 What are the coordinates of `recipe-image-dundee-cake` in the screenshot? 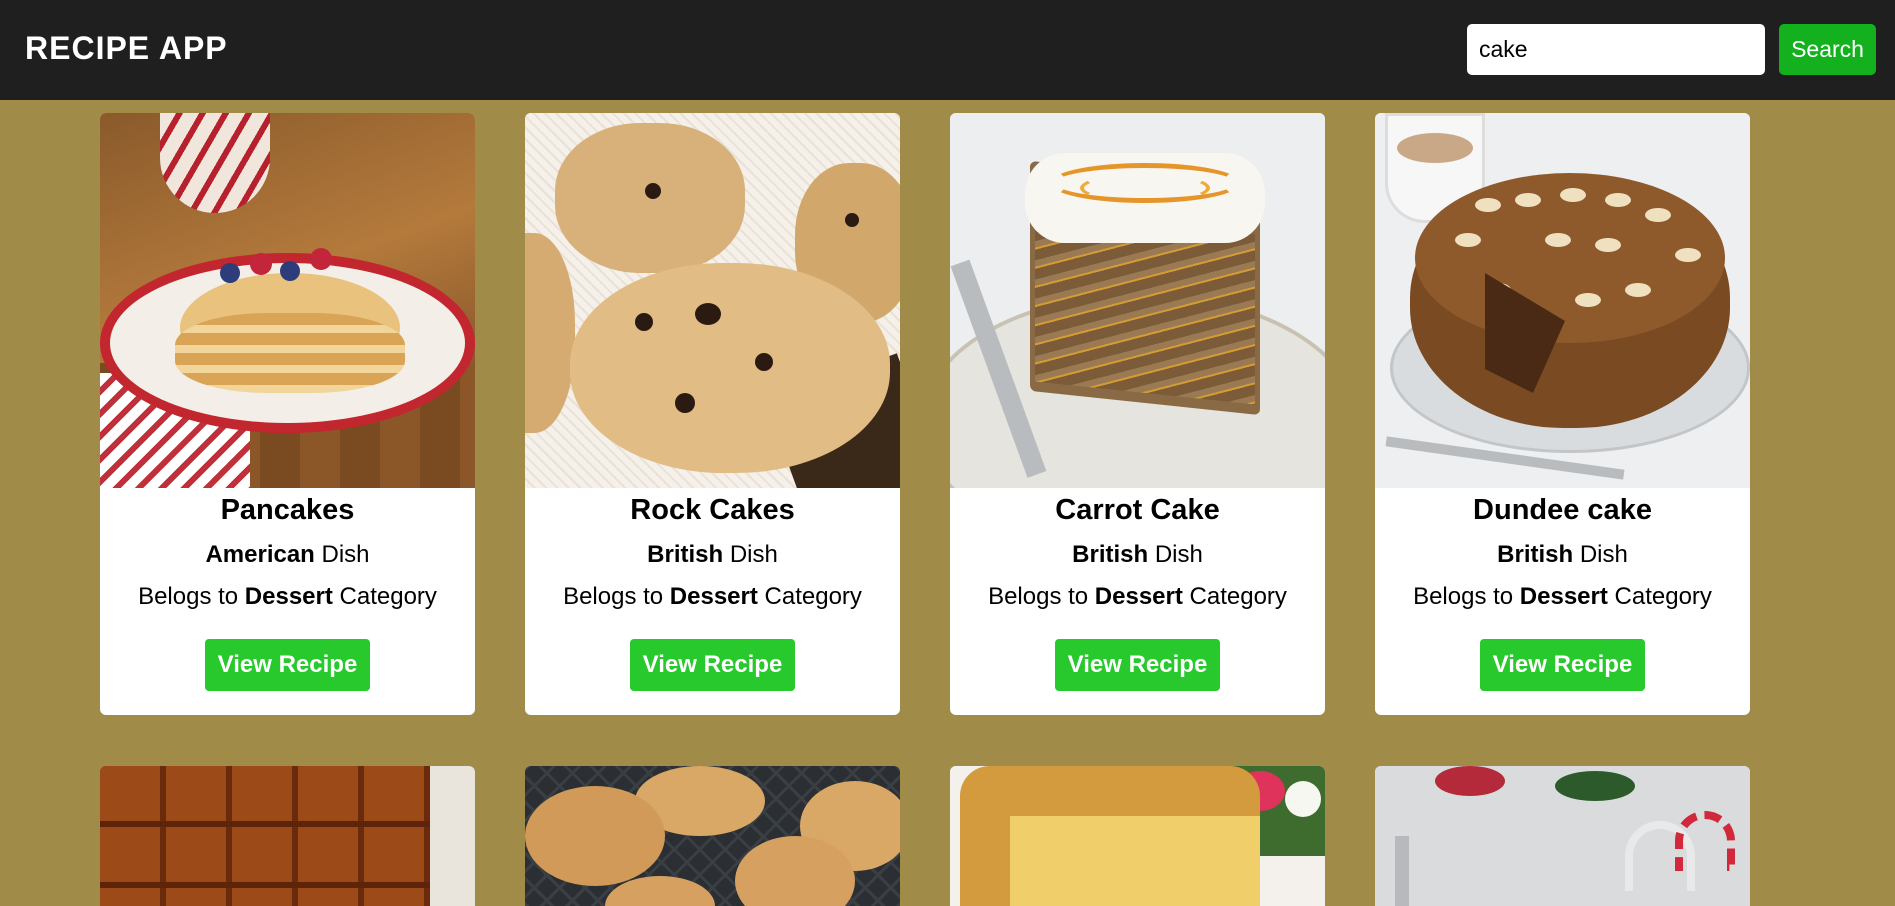 It's located at (1562, 300).